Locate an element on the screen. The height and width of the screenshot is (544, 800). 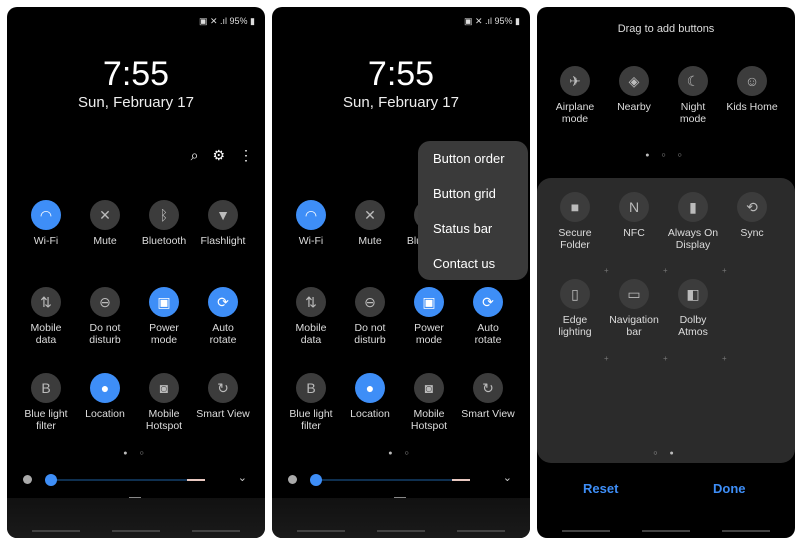
blue-light-icon: B is located at coordinates (46, 388).